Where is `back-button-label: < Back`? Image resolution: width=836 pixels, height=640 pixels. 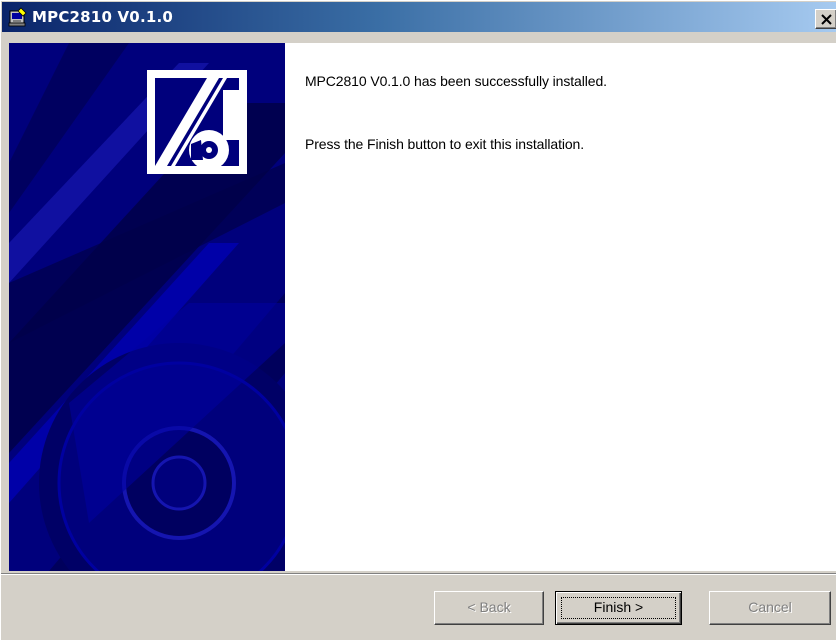
back-button-label: < Back is located at coordinates (489, 607).